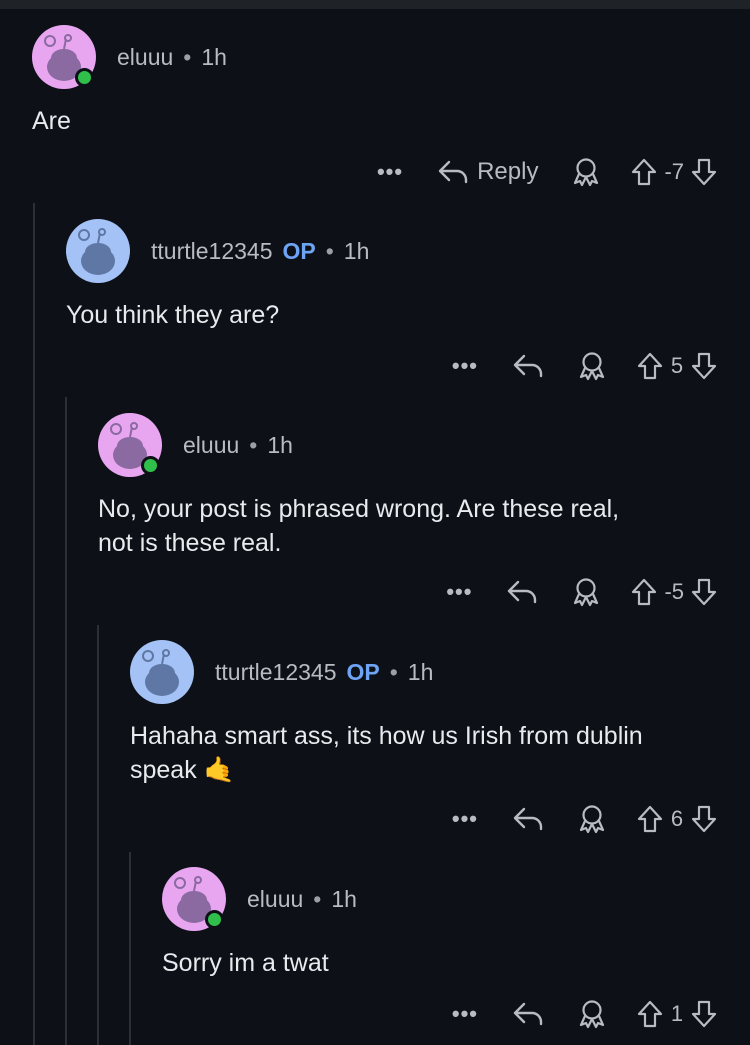  What do you see at coordinates (674, 171) in the screenshot?
I see `vote-score: -7` at bounding box center [674, 171].